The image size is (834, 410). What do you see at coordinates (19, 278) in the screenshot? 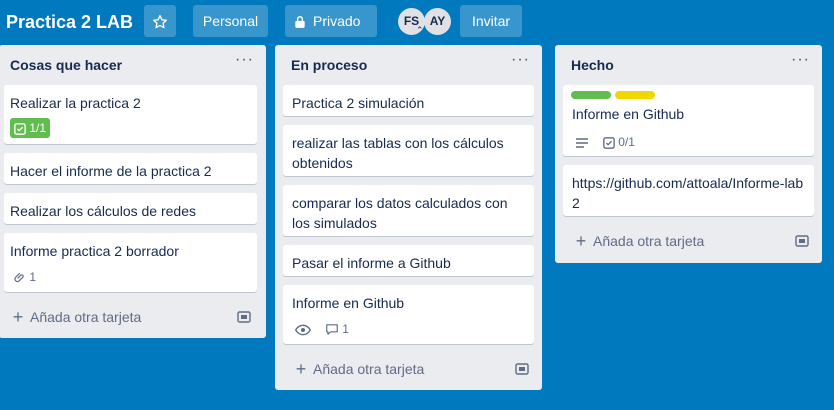
I see `paperclip-icon` at bounding box center [19, 278].